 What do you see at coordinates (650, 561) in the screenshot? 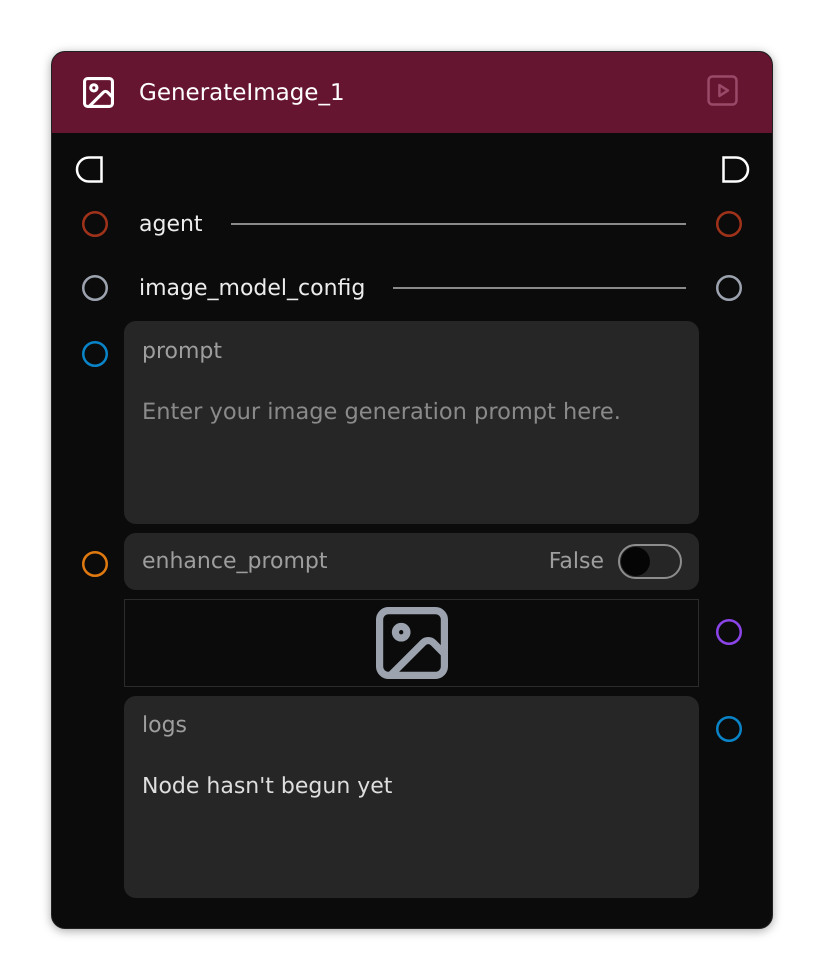
I see `toggle-switch` at bounding box center [650, 561].